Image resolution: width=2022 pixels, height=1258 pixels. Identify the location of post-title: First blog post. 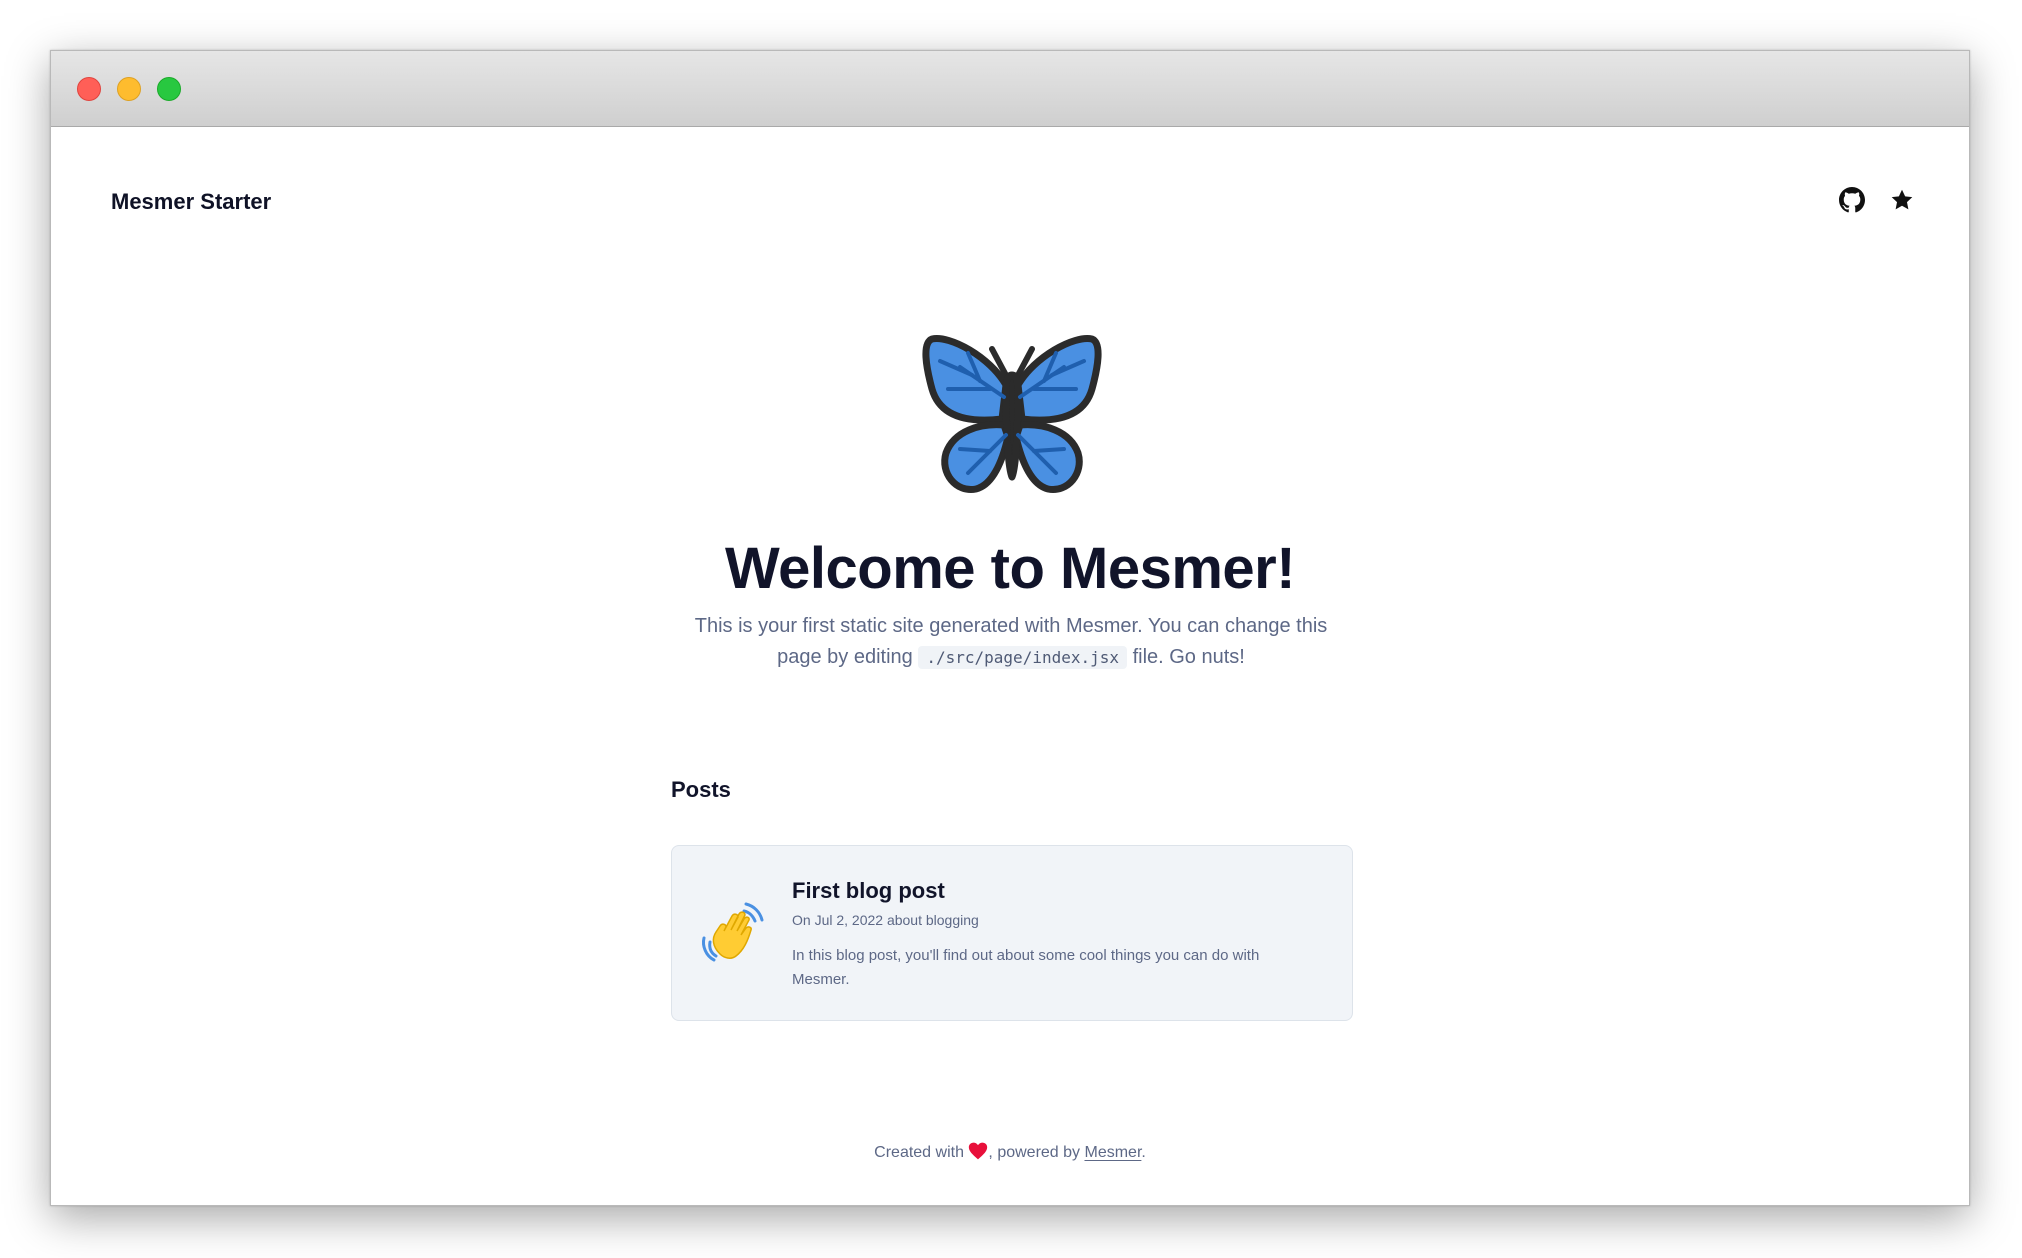
(868, 891).